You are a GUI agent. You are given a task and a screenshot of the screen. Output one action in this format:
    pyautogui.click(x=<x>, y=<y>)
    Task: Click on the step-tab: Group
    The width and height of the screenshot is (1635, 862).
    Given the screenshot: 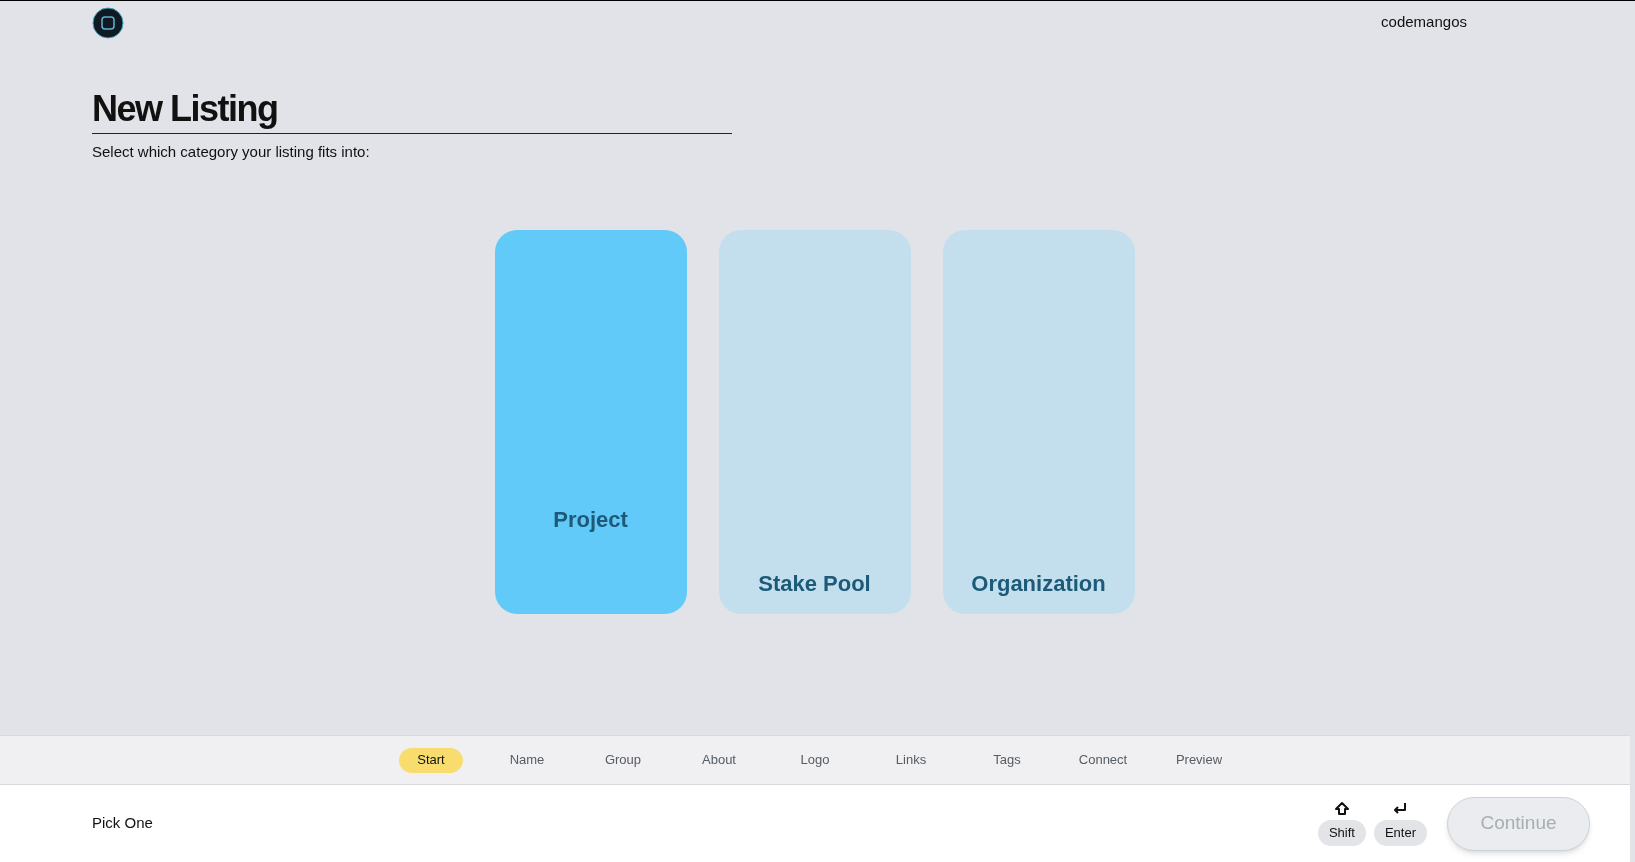 What is the action you would take?
    pyautogui.click(x=623, y=760)
    